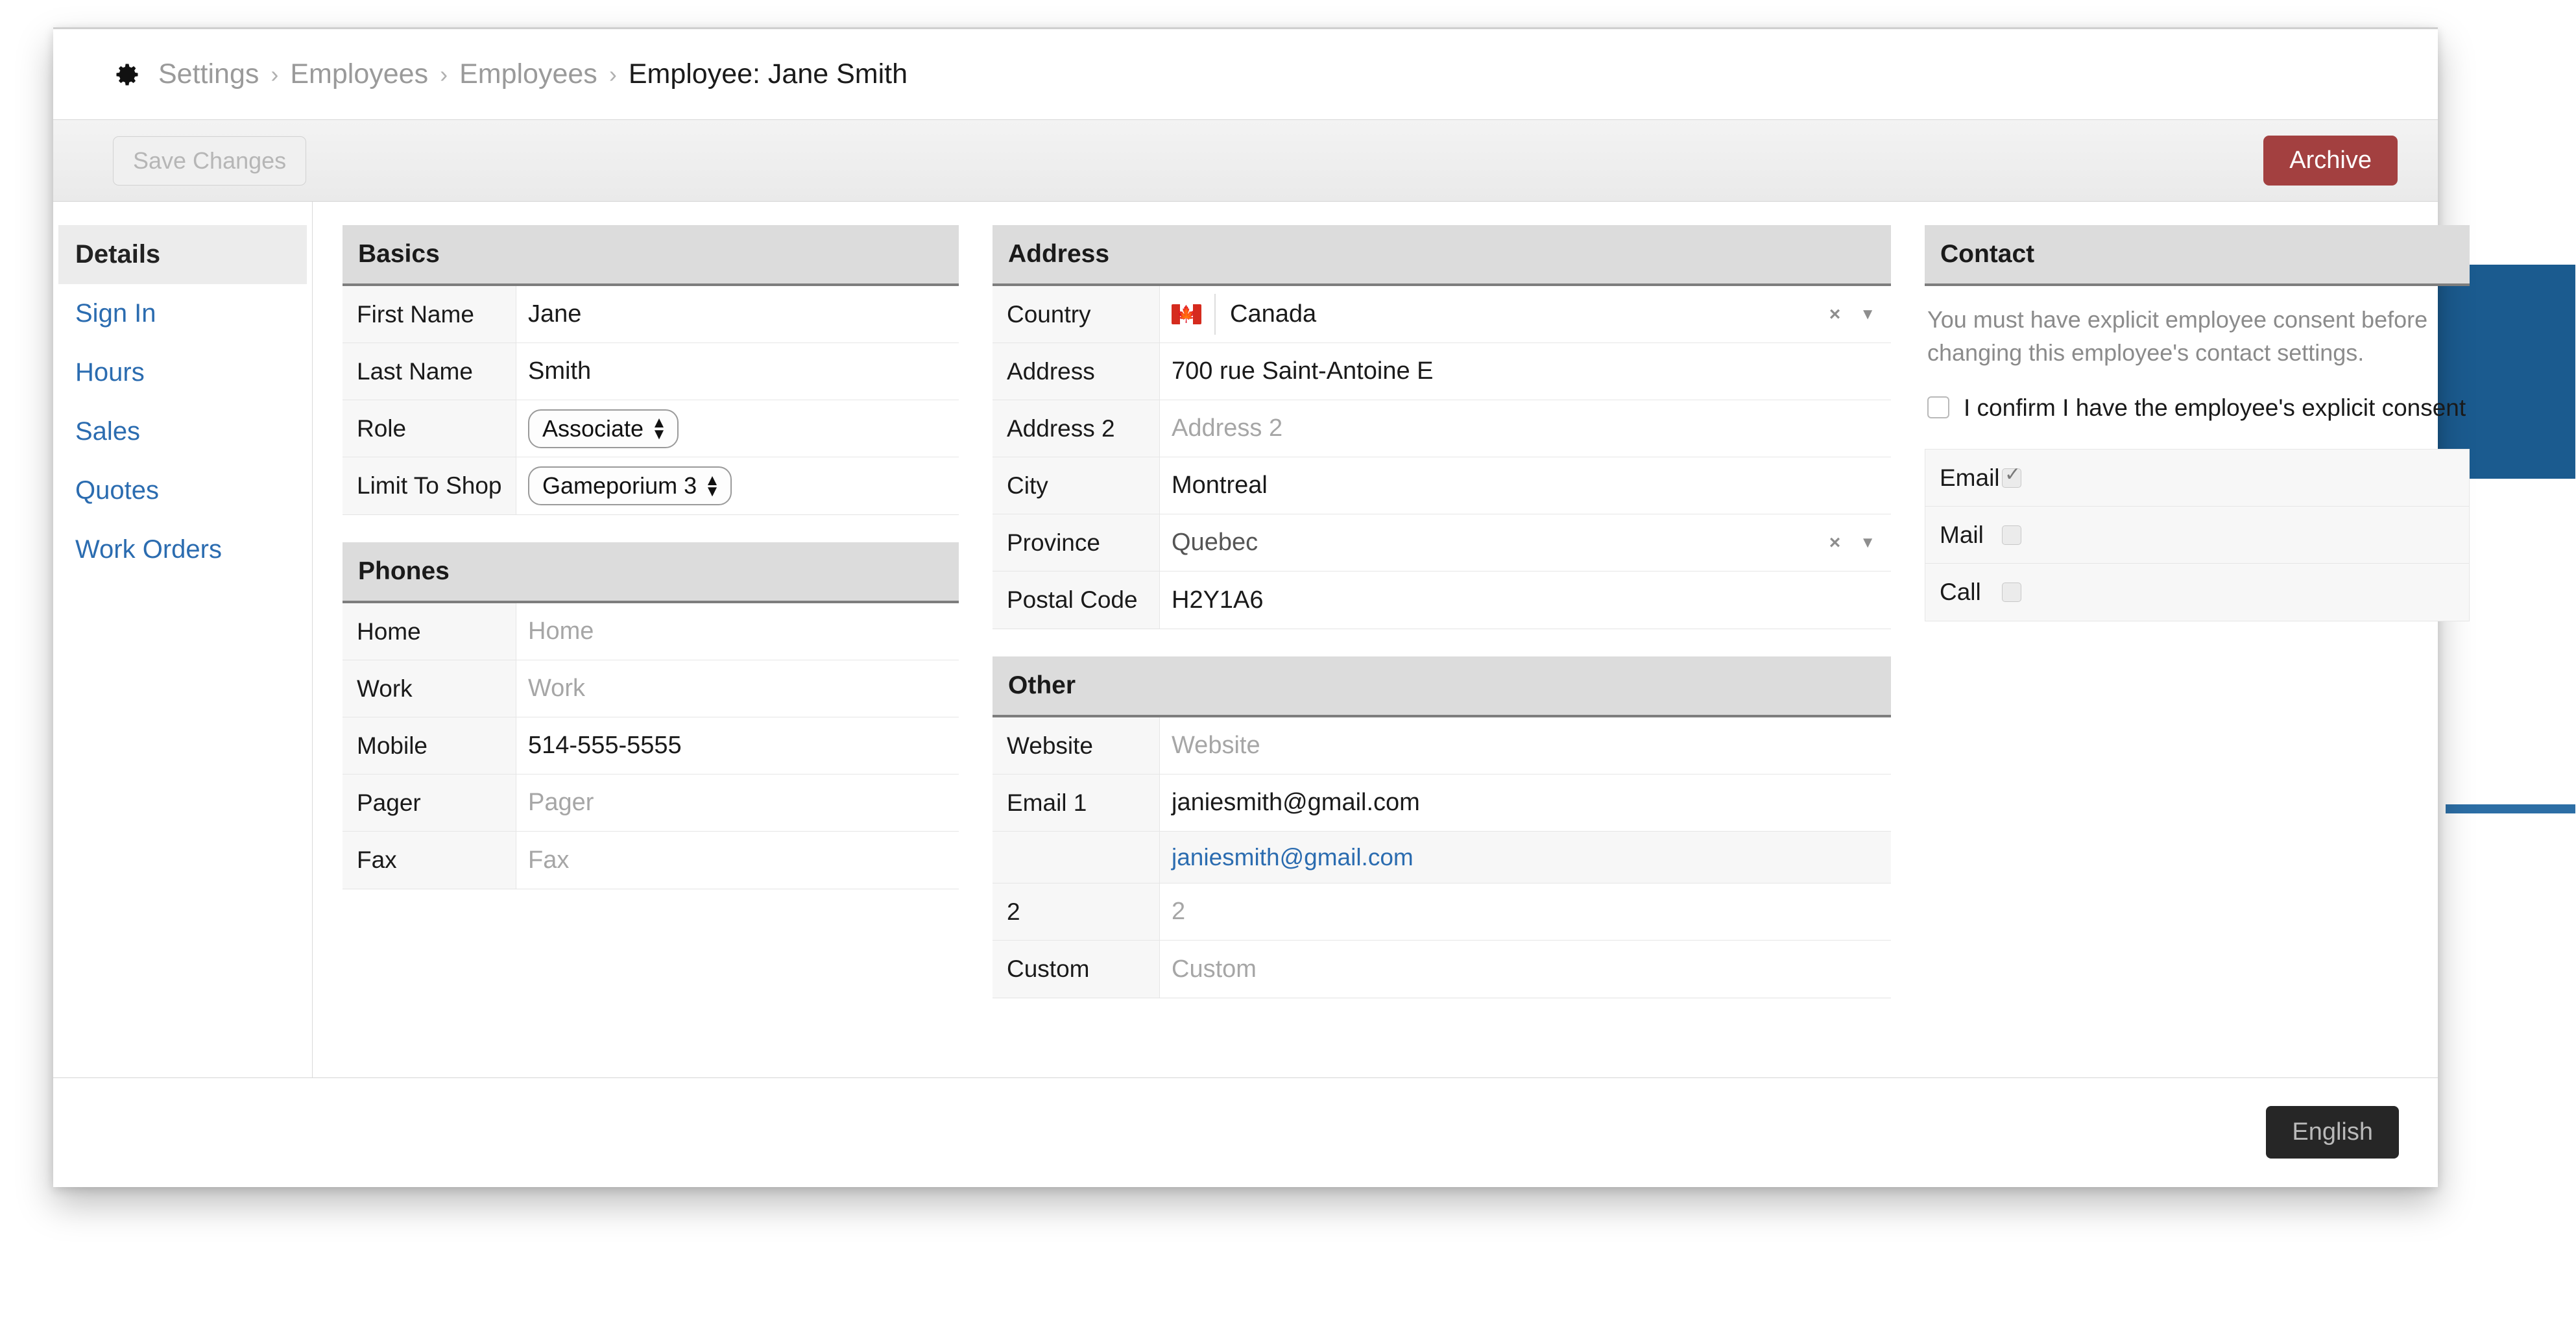 This screenshot has width=2576, height=1322. What do you see at coordinates (182, 313) in the screenshot?
I see `sidebar-item-sign-in: Sign In` at bounding box center [182, 313].